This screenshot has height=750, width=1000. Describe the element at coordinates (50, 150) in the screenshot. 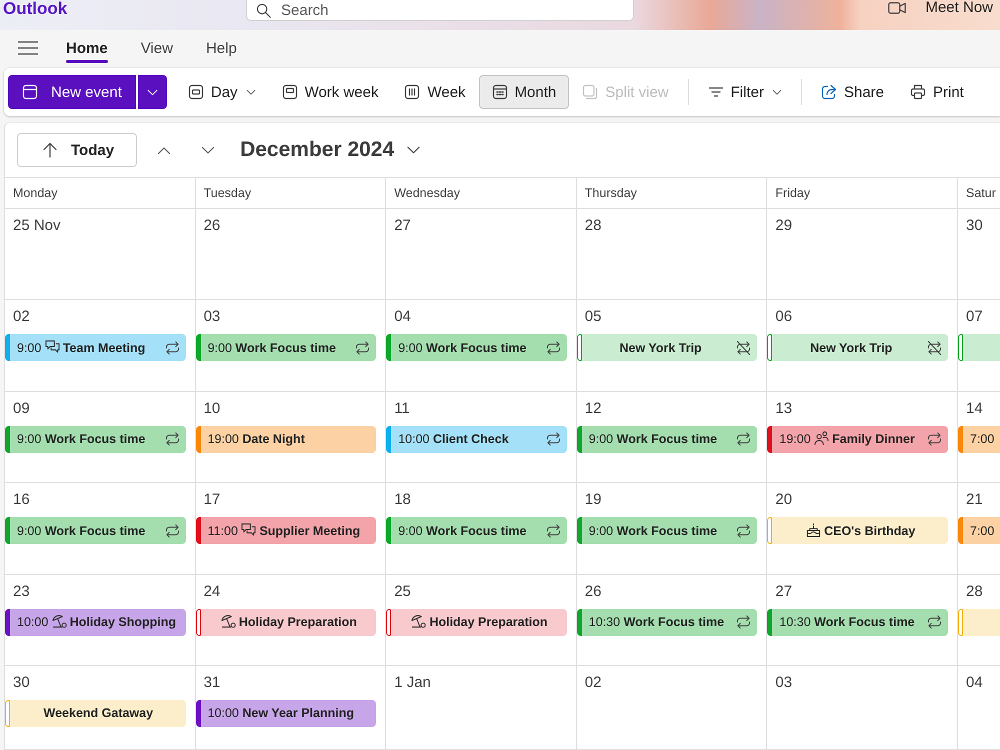

I see `up-arrow-icon` at that location.